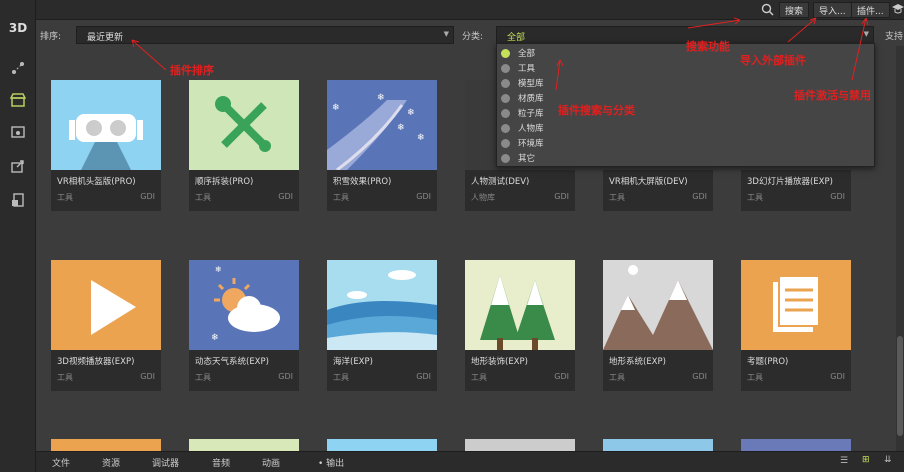 The image size is (904, 472). I want to click on snow-effect-thumbnail: ❄ ❄ ❄ ❄ ❄, so click(382, 125).